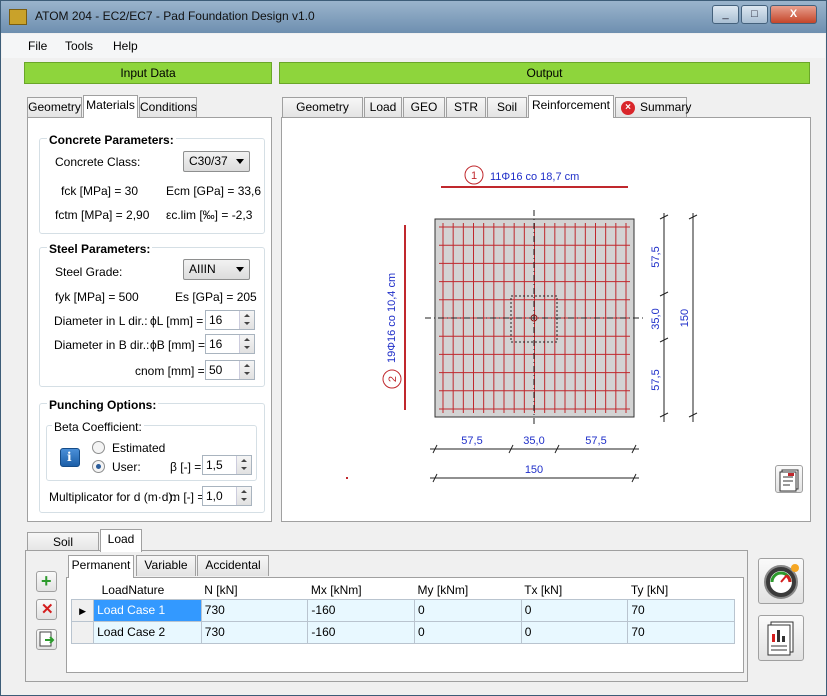 The height and width of the screenshot is (696, 827). Describe the element at coordinates (102, 215) in the screenshot. I see `fctm-value: fctm [MPa] = 2,90` at that location.